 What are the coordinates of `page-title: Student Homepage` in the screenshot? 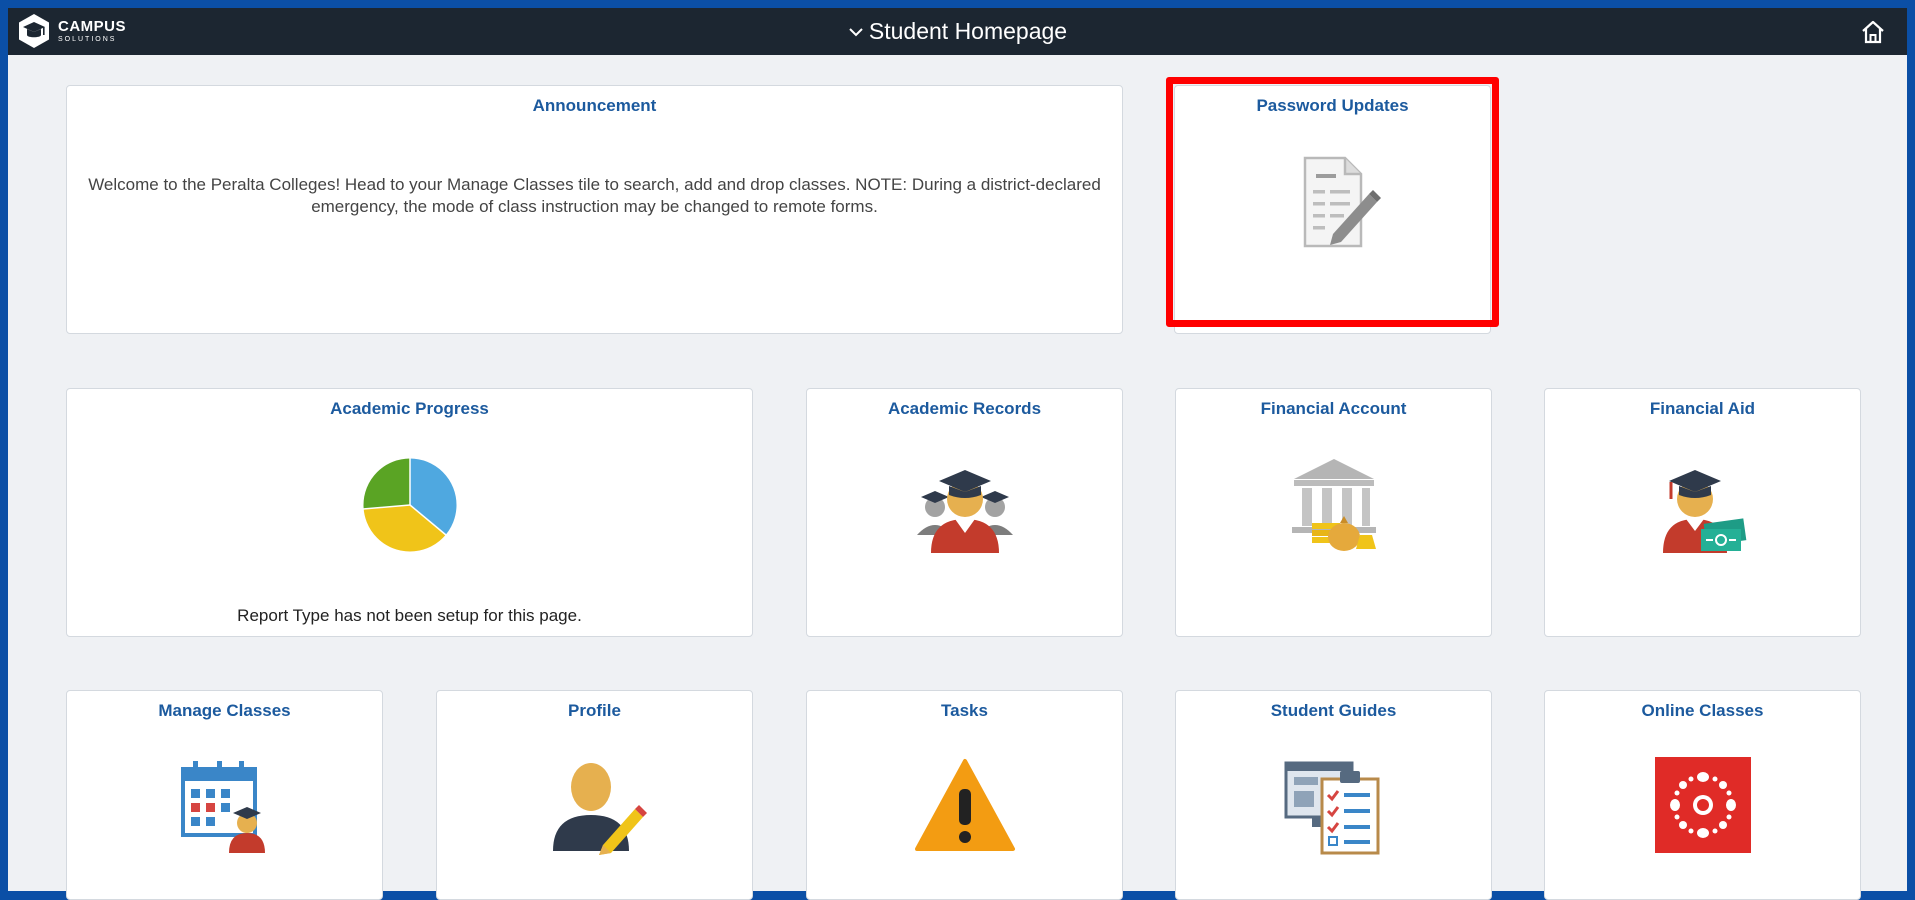 It's located at (968, 31).